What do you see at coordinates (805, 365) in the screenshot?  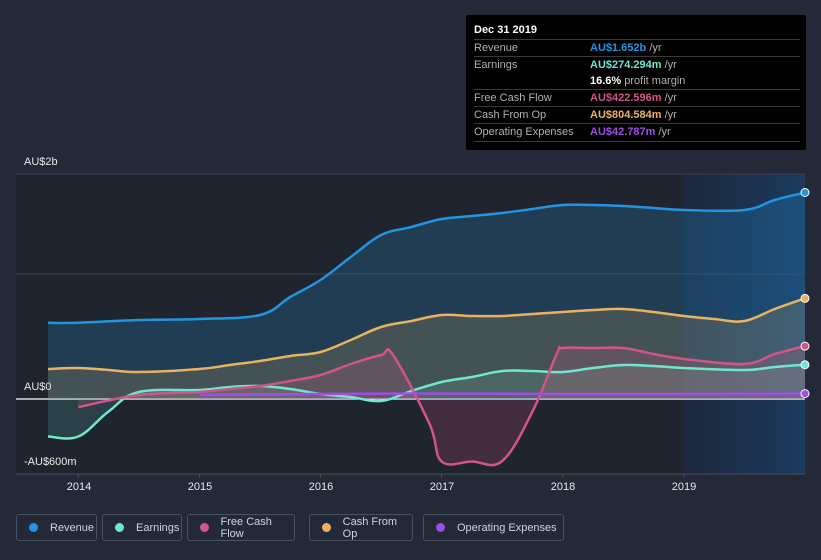 I see `earnings-end-point` at bounding box center [805, 365].